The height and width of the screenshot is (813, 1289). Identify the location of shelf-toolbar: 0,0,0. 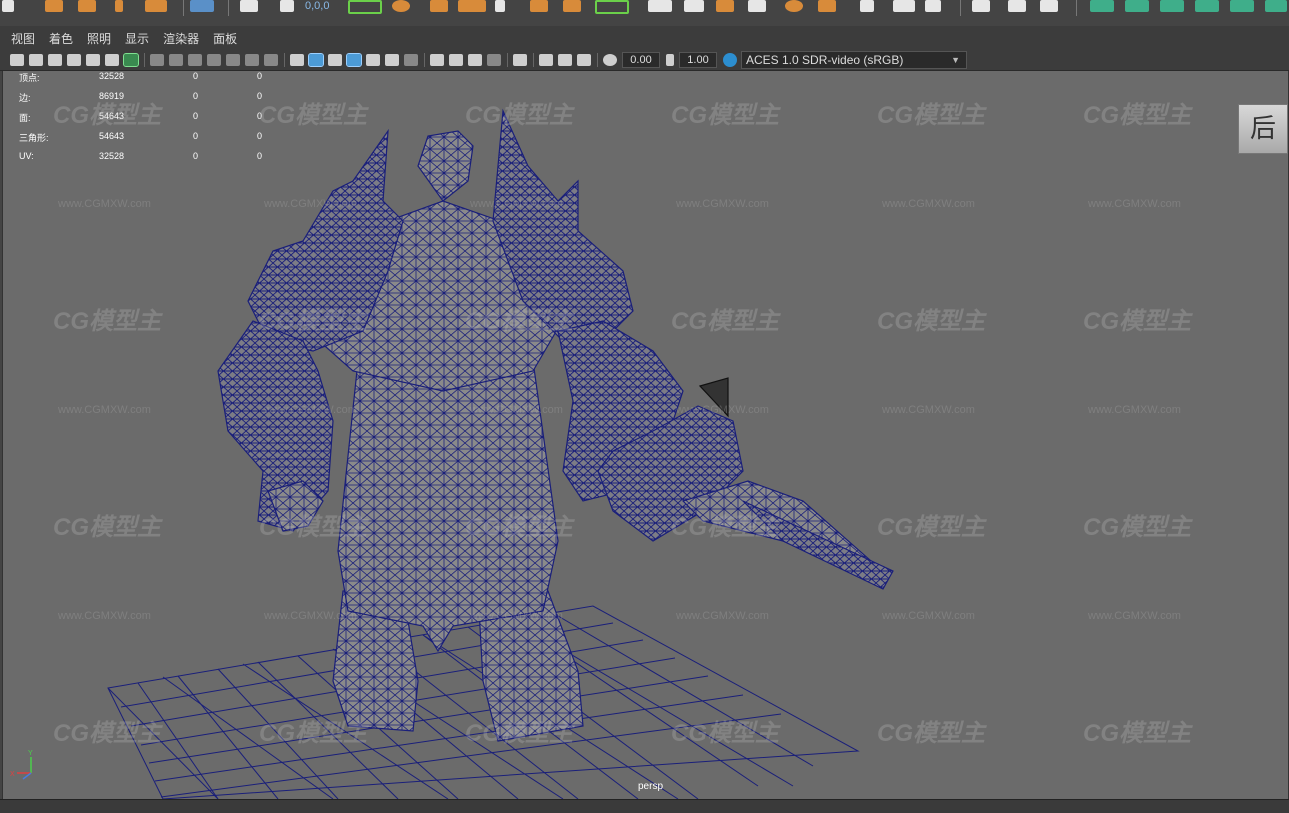
(644, 13).